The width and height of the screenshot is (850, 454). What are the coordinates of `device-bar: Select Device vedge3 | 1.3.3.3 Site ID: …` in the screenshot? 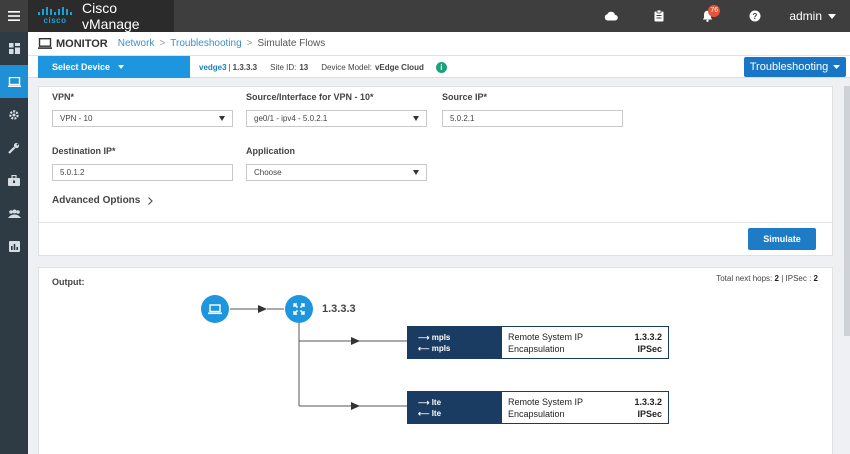 It's located at (439, 67).